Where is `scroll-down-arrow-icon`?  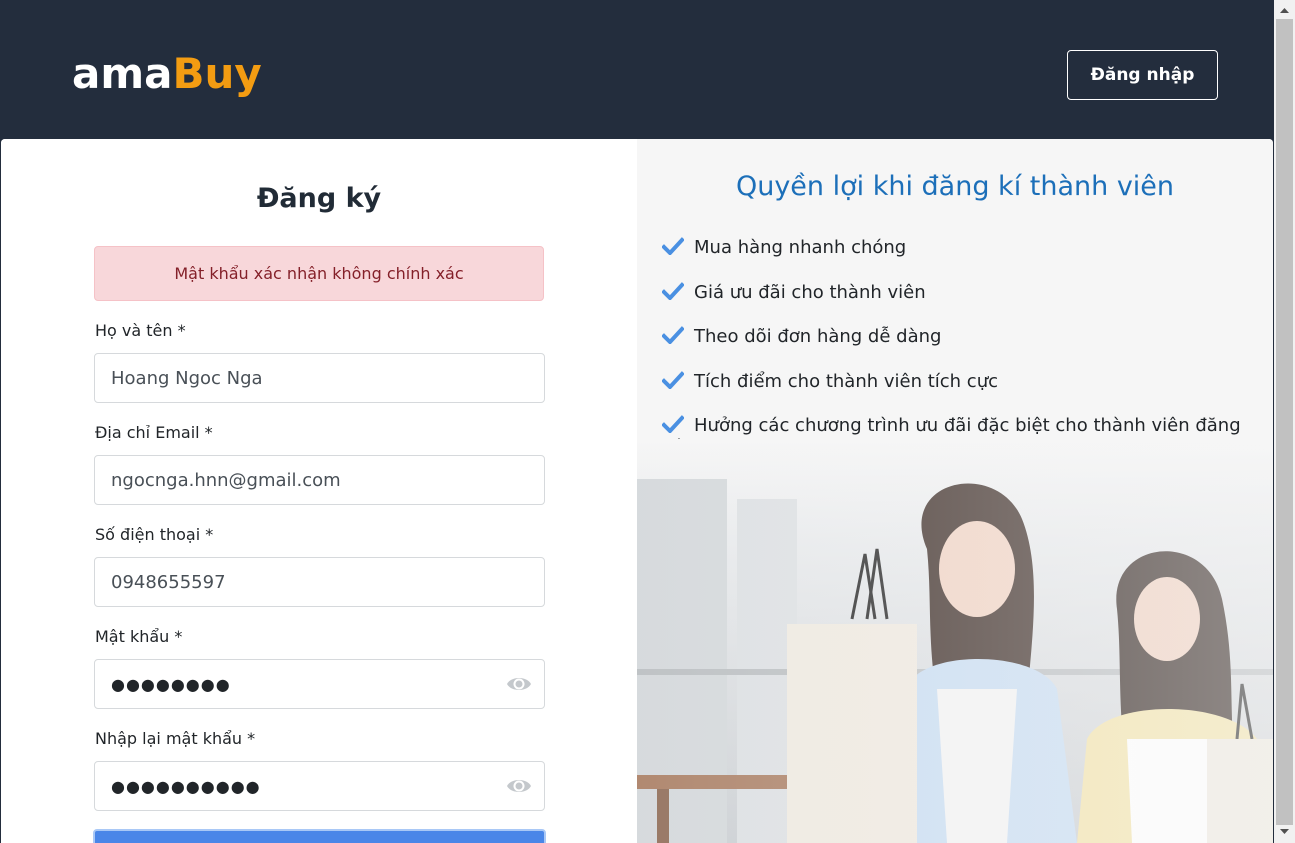
scroll-down-arrow-icon is located at coordinates (1284, 832).